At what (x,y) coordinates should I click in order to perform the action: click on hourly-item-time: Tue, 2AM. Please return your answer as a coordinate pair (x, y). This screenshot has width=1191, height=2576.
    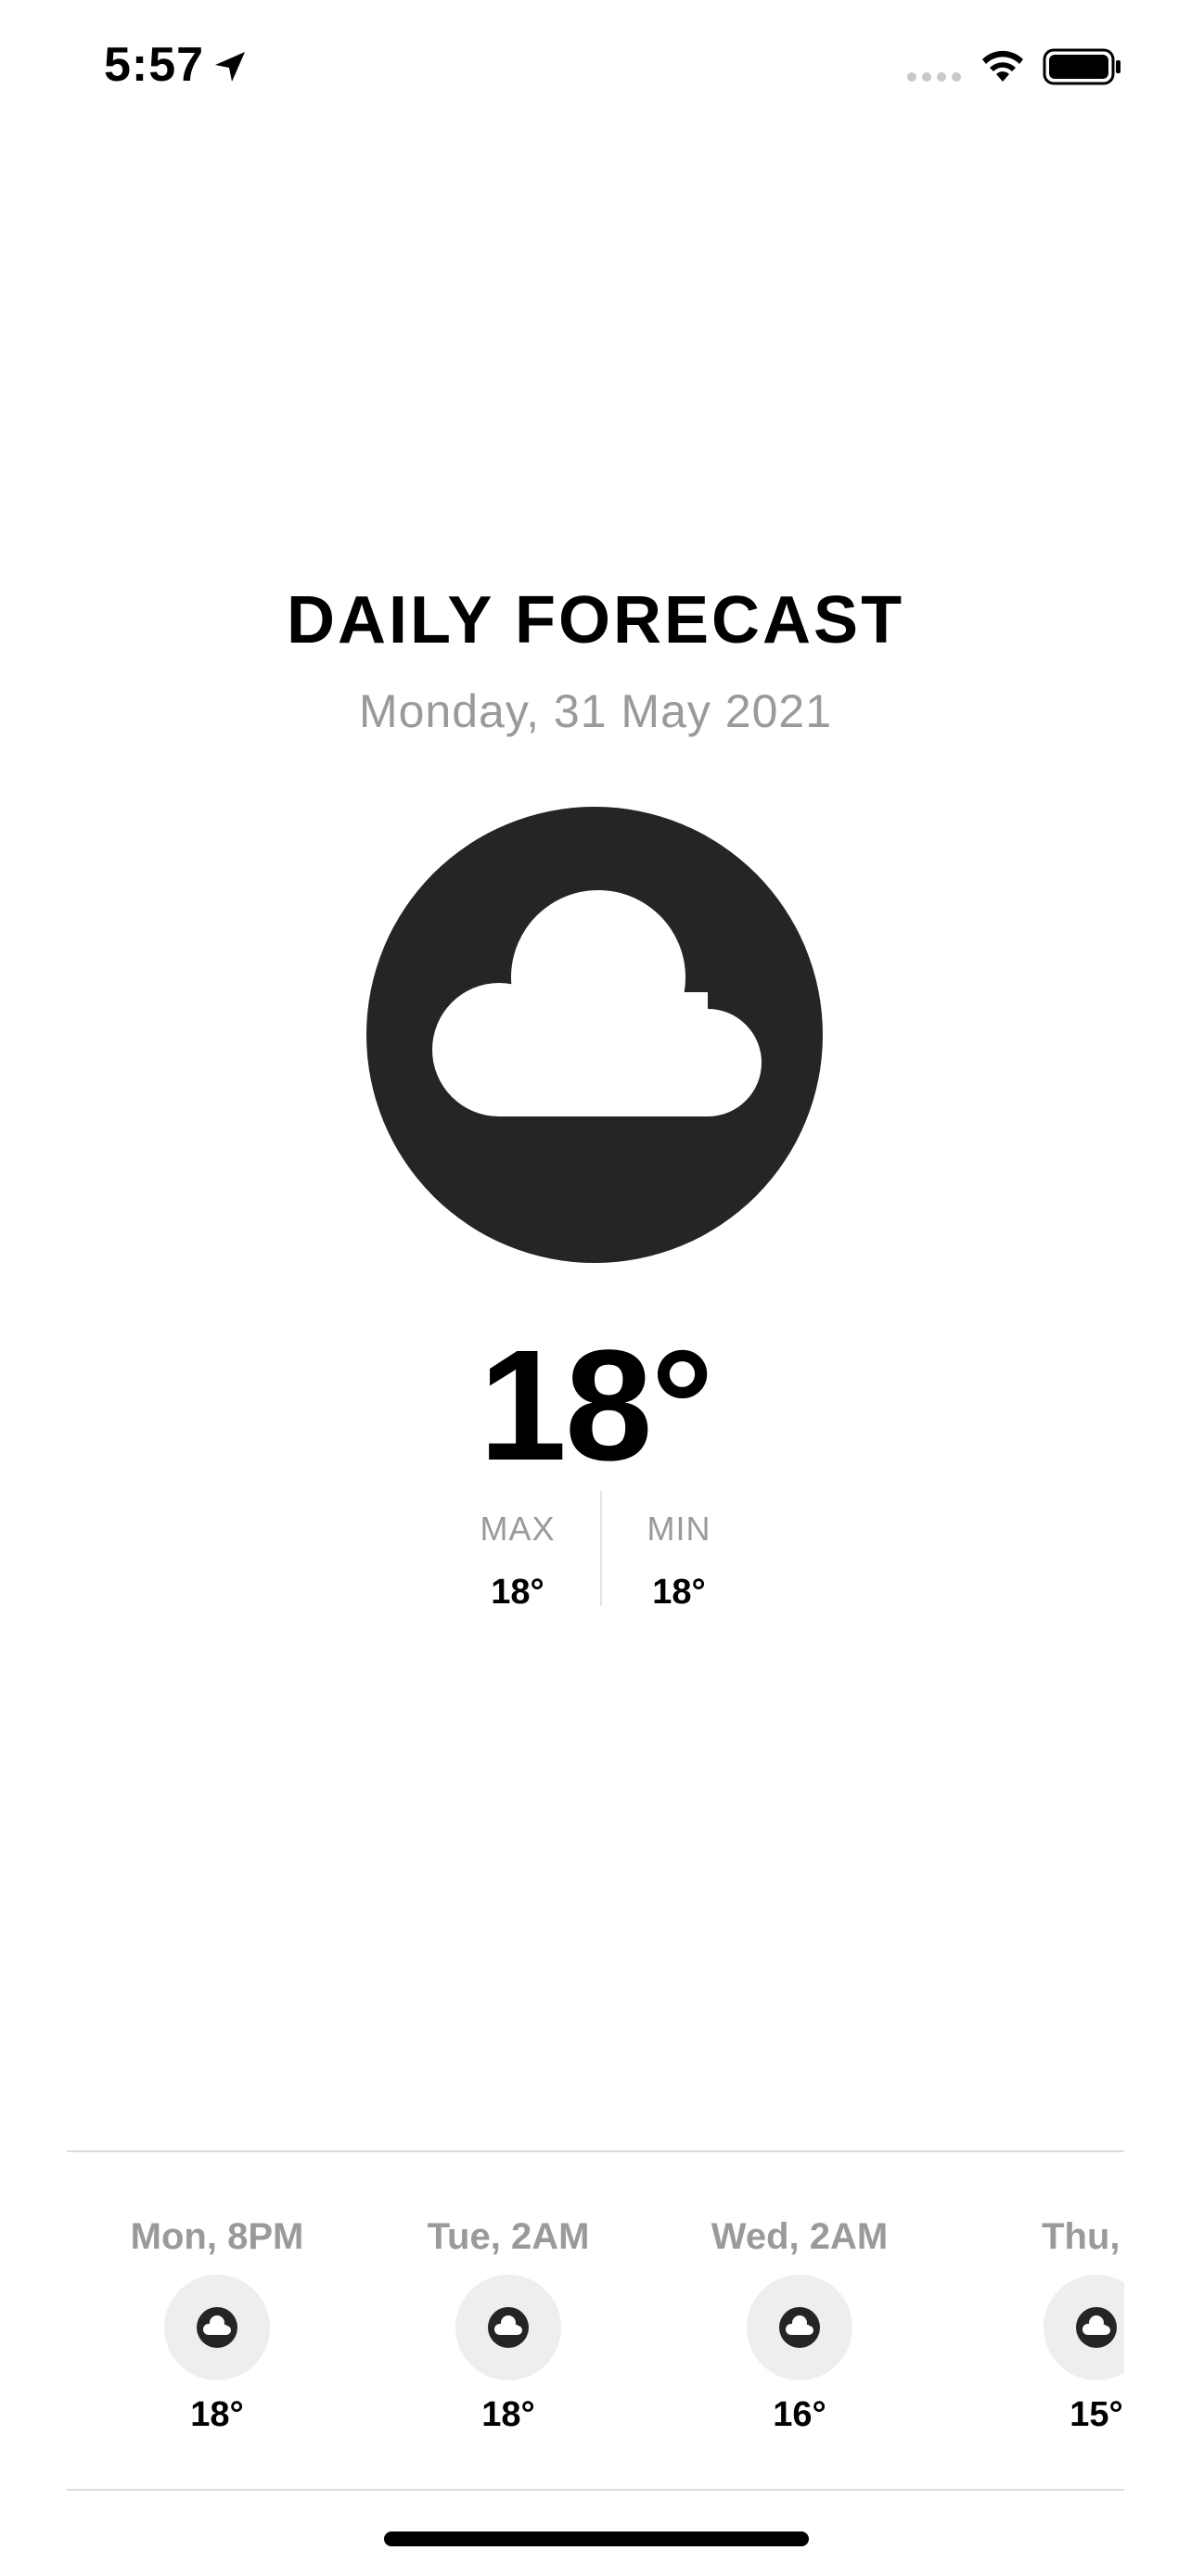
    Looking at the image, I should click on (508, 2236).